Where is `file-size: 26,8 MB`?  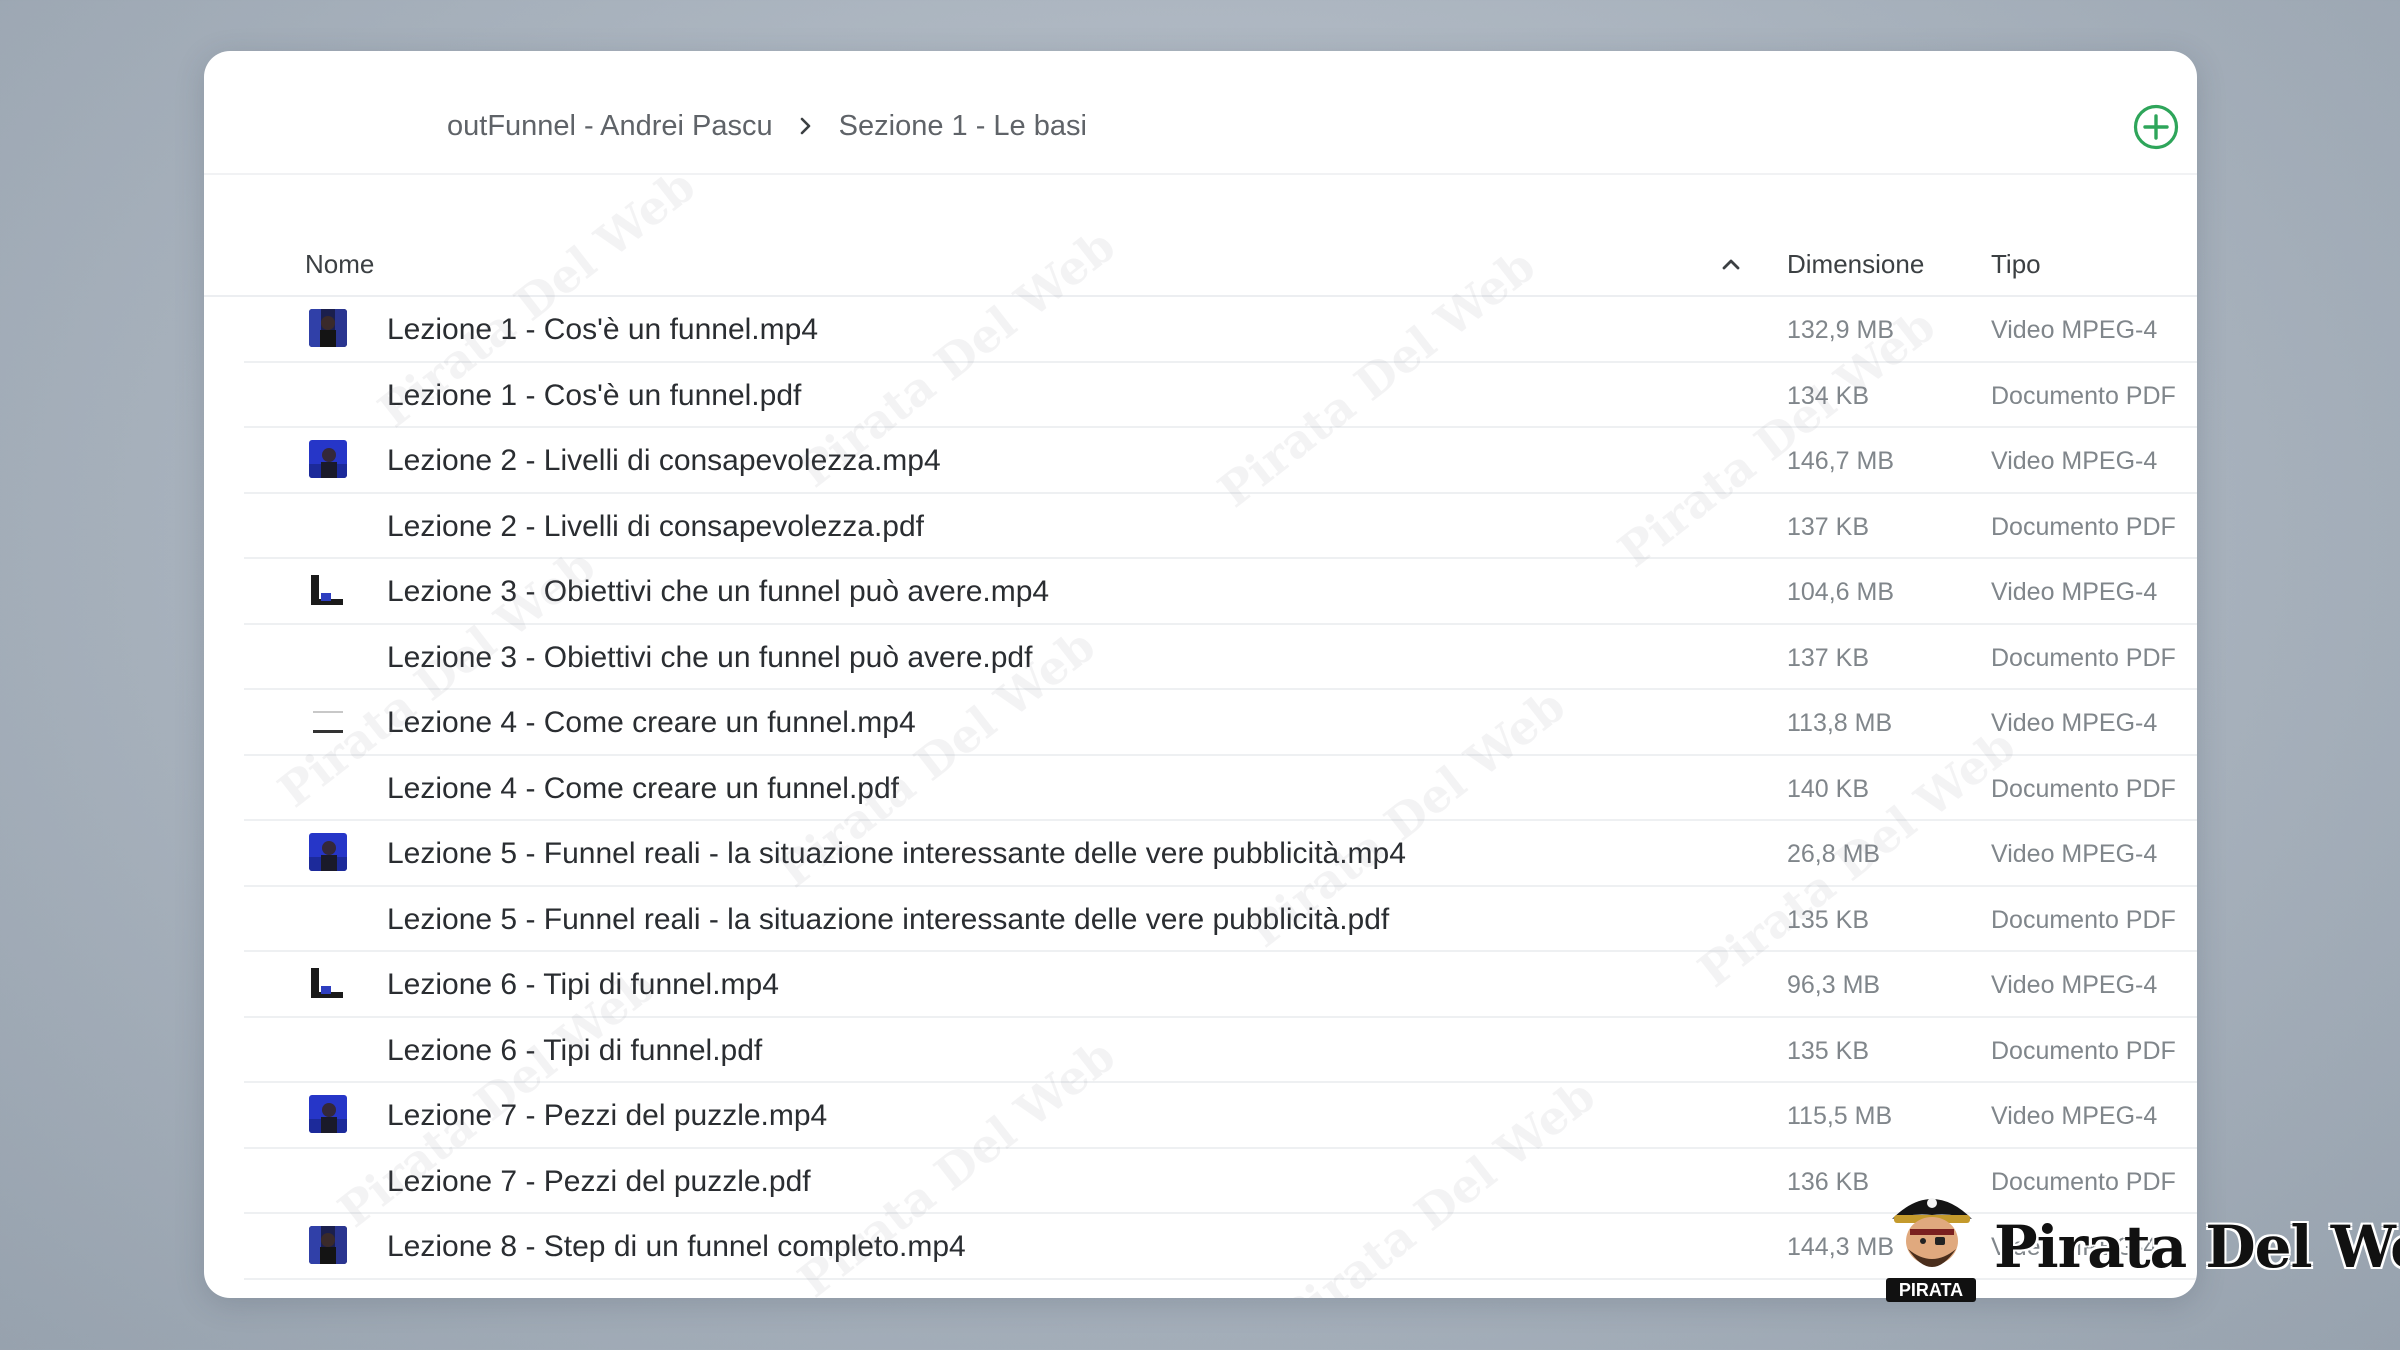 file-size: 26,8 MB is located at coordinates (1834, 854).